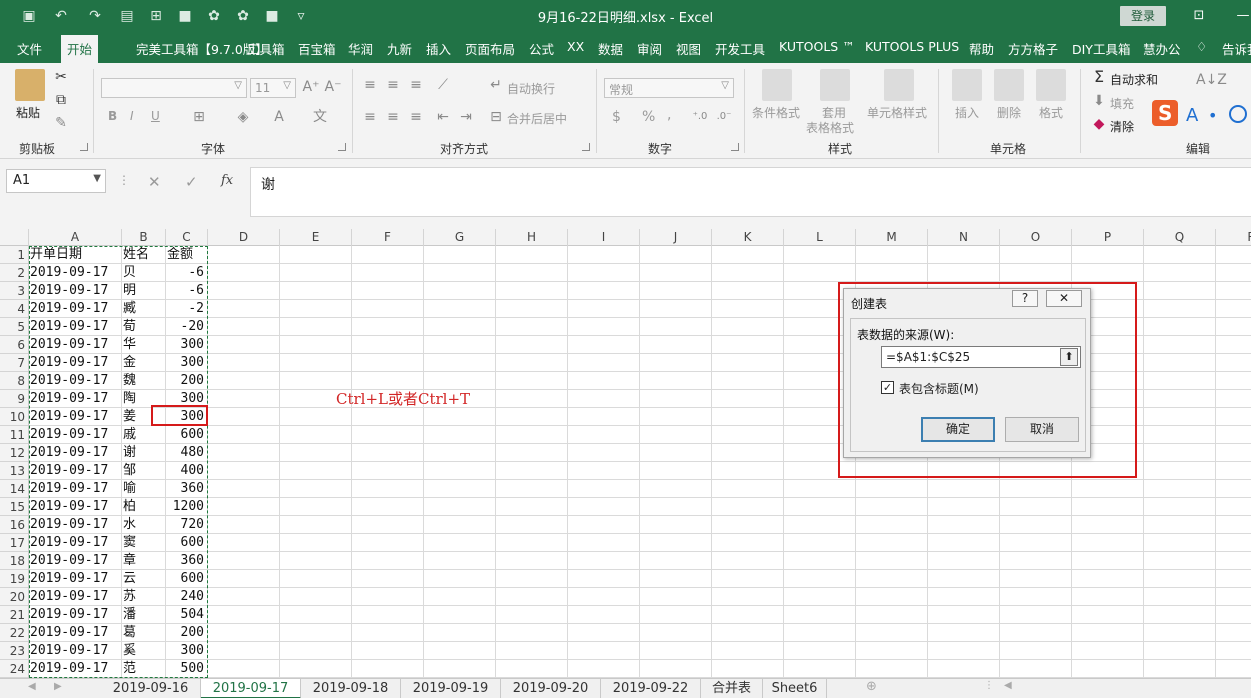 The height and width of the screenshot is (698, 1251). What do you see at coordinates (776, 112) in the screenshot?
I see `conditional-format-button: 条件格式` at bounding box center [776, 112].